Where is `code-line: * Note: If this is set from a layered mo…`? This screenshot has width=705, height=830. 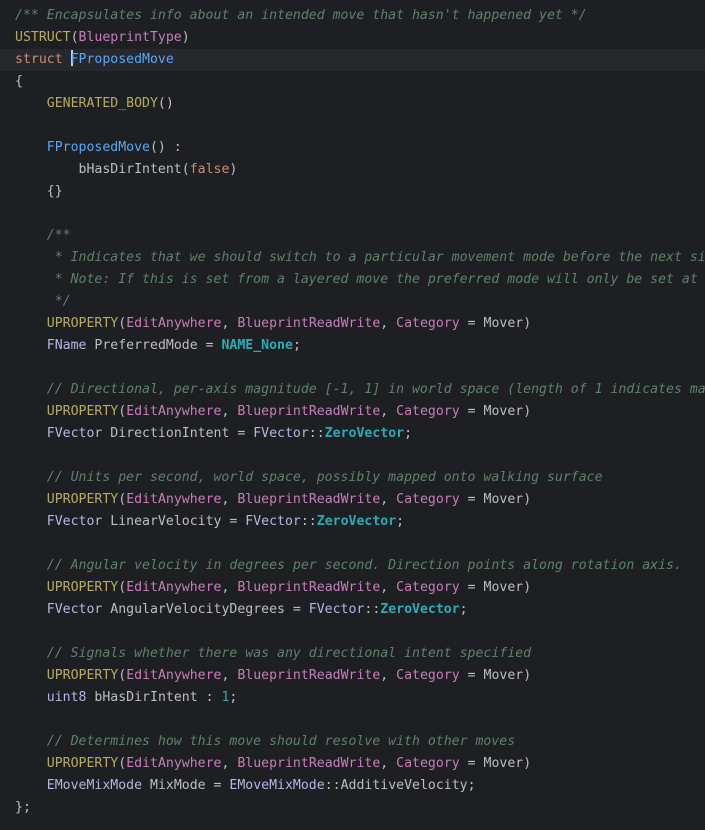
code-line: * Note: If this is set from a layered mo… is located at coordinates (356, 280).